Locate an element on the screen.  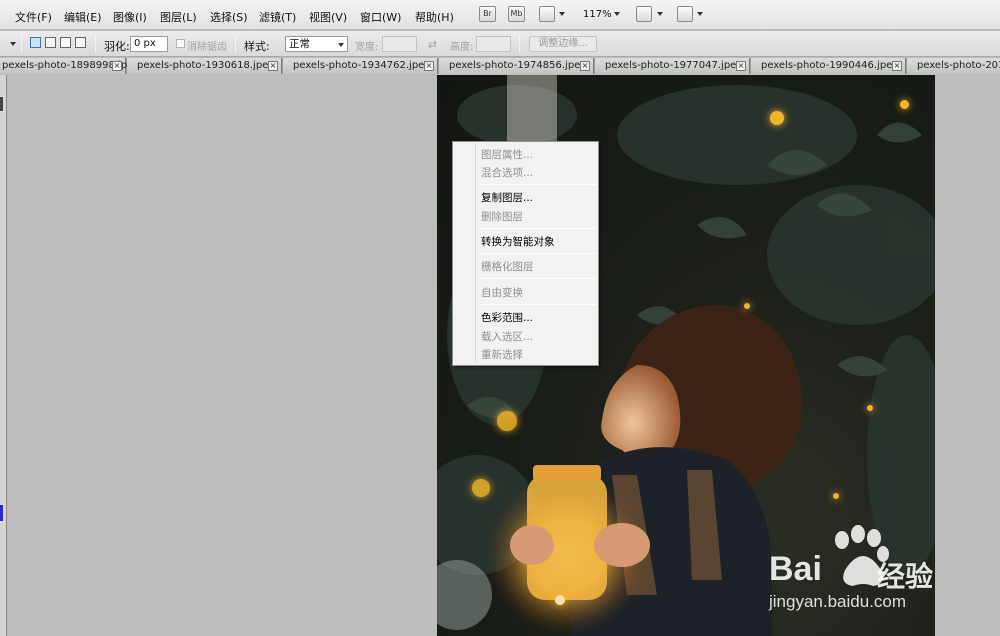
menu-view: 视图(V) is located at coordinates (328, 17).